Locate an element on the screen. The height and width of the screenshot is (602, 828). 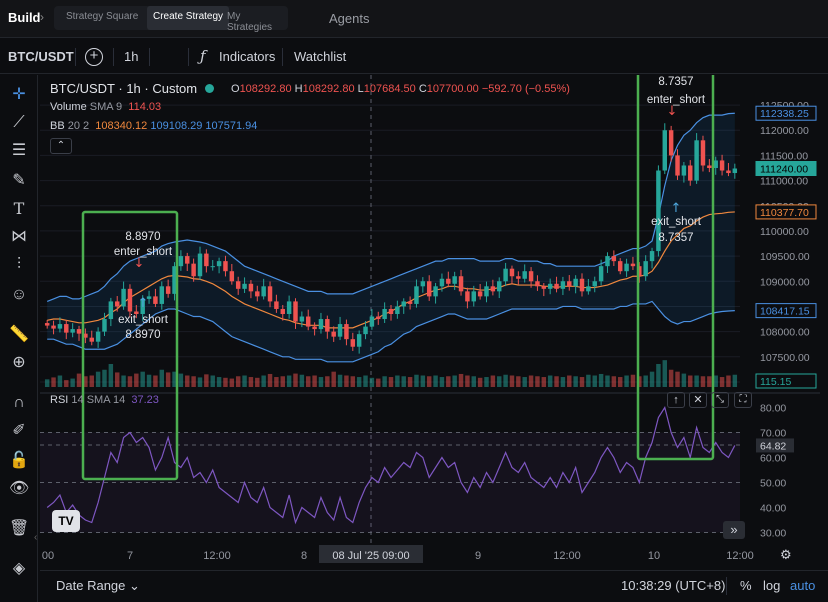
maximize-pane-icon: ⛶ is located at coordinates (743, 400).